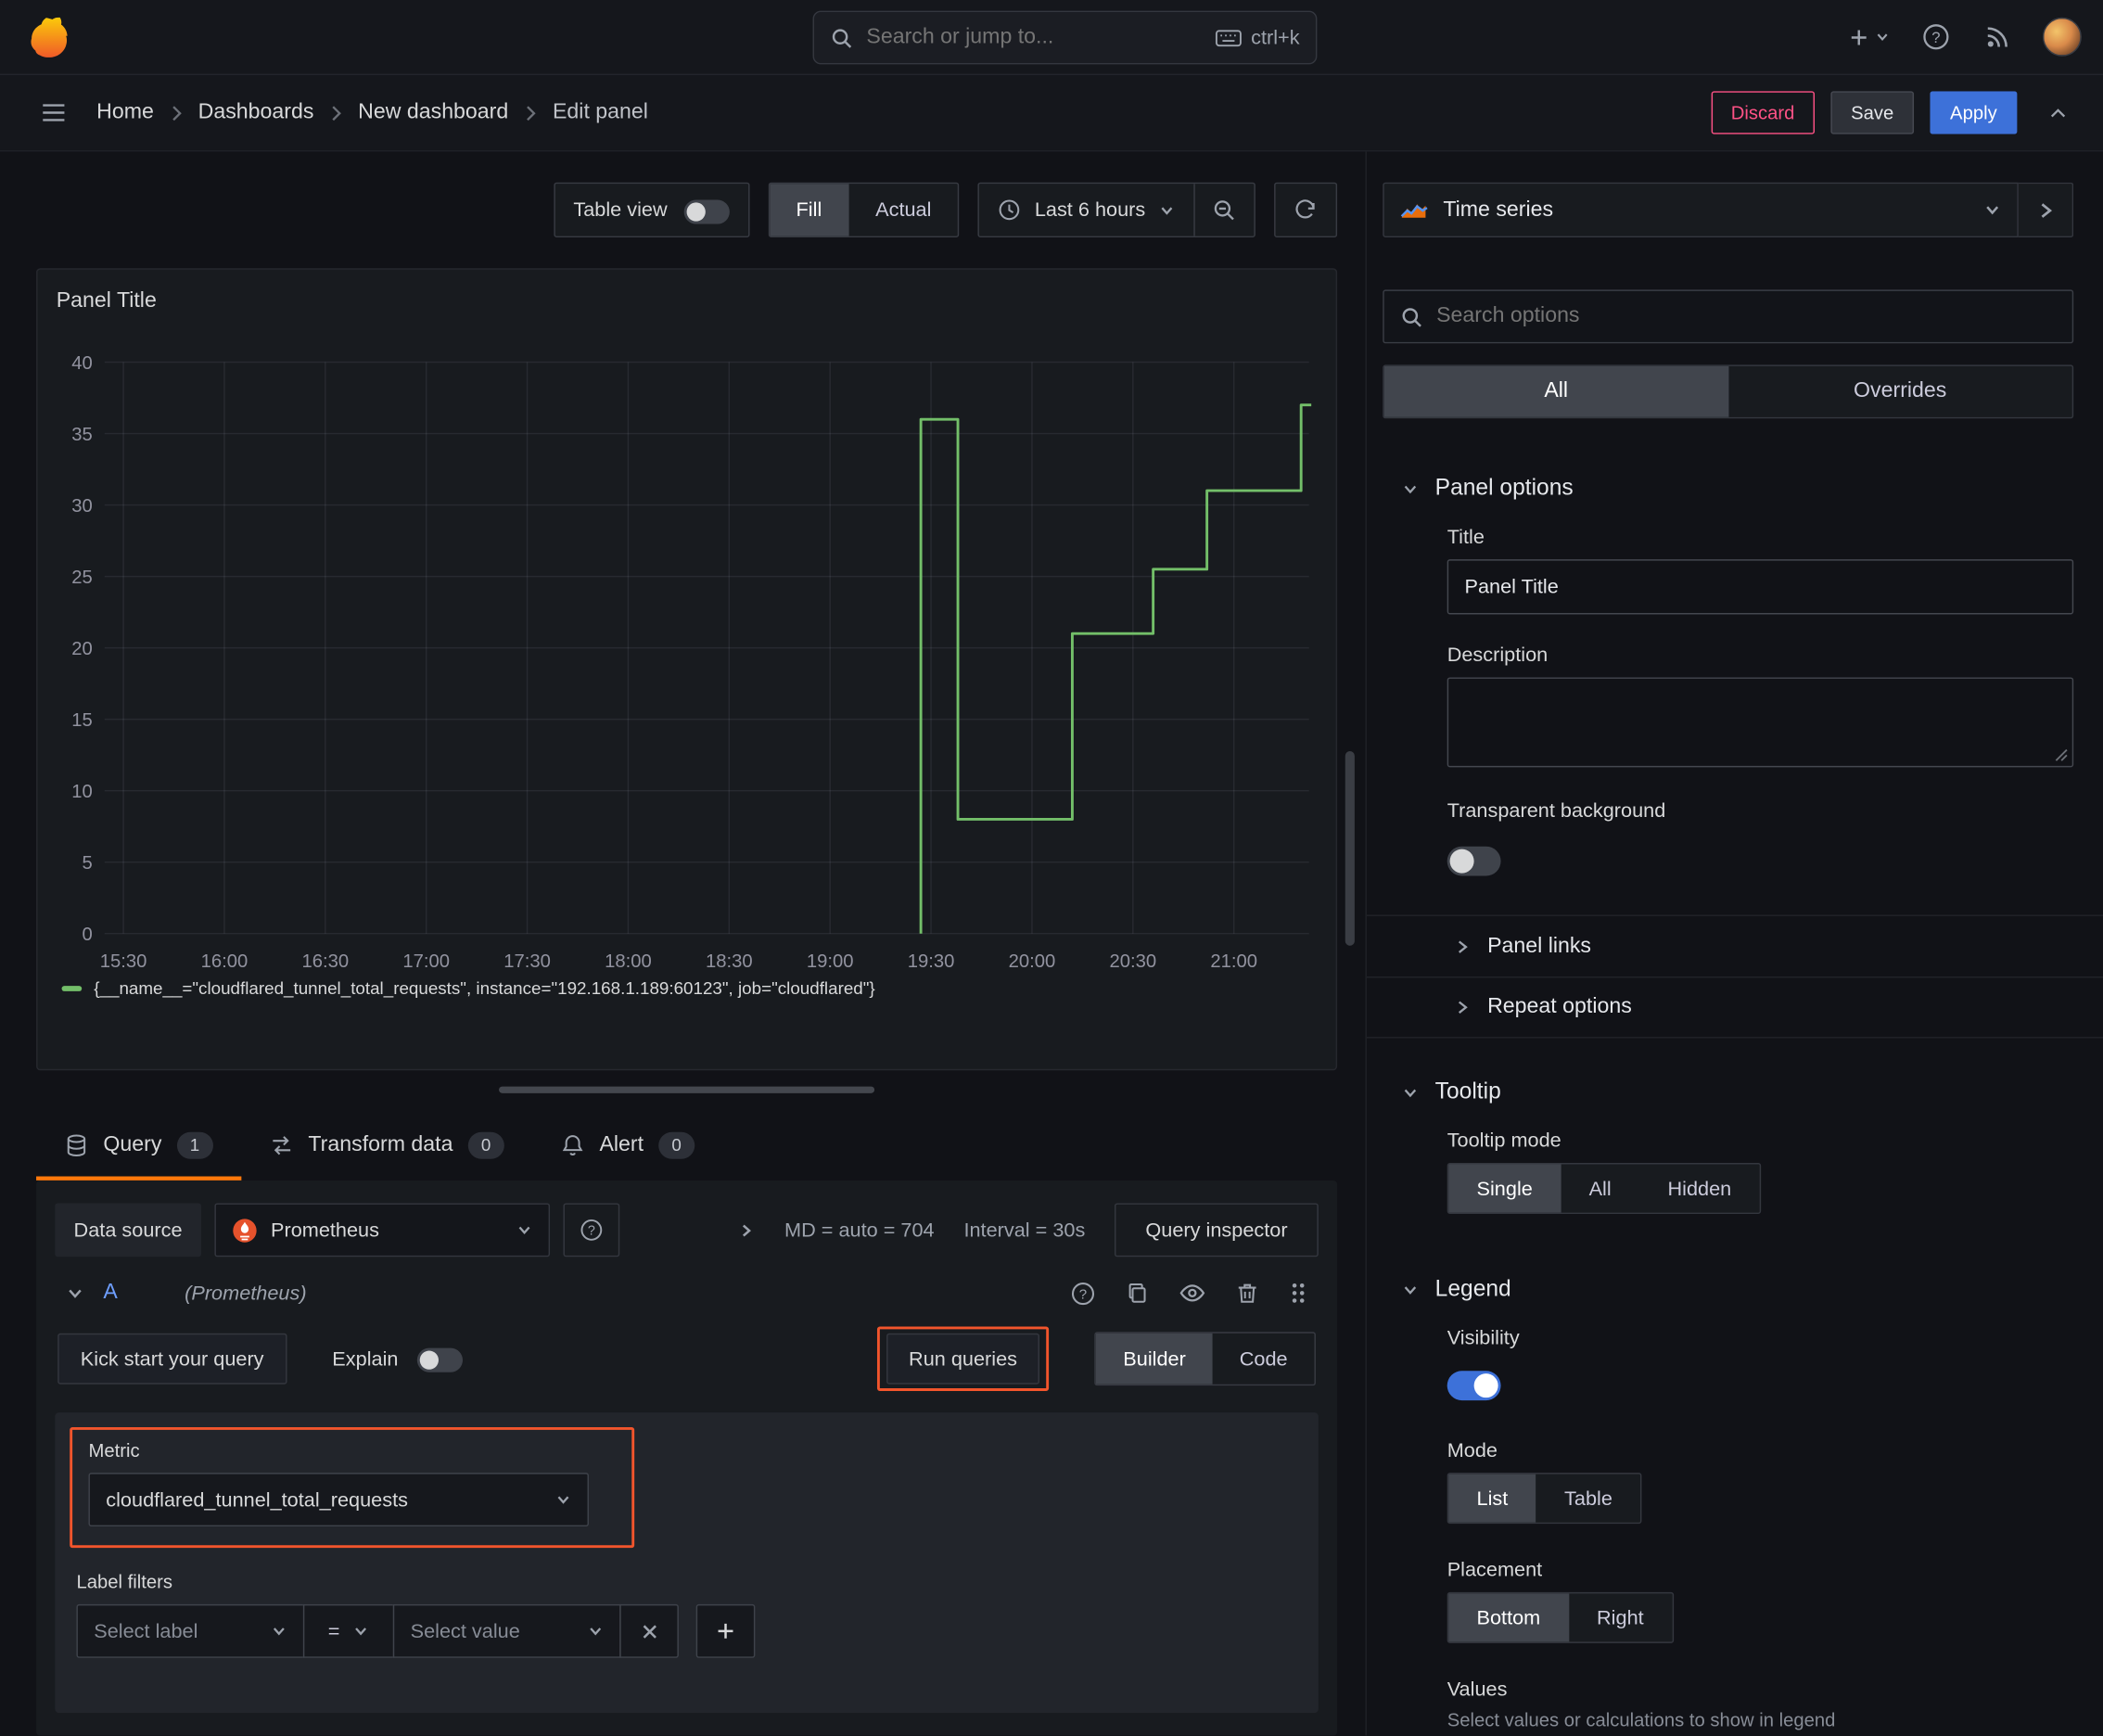 The image size is (2103, 1736). Describe the element at coordinates (725, 1631) in the screenshot. I see `add-filter-button` at that location.